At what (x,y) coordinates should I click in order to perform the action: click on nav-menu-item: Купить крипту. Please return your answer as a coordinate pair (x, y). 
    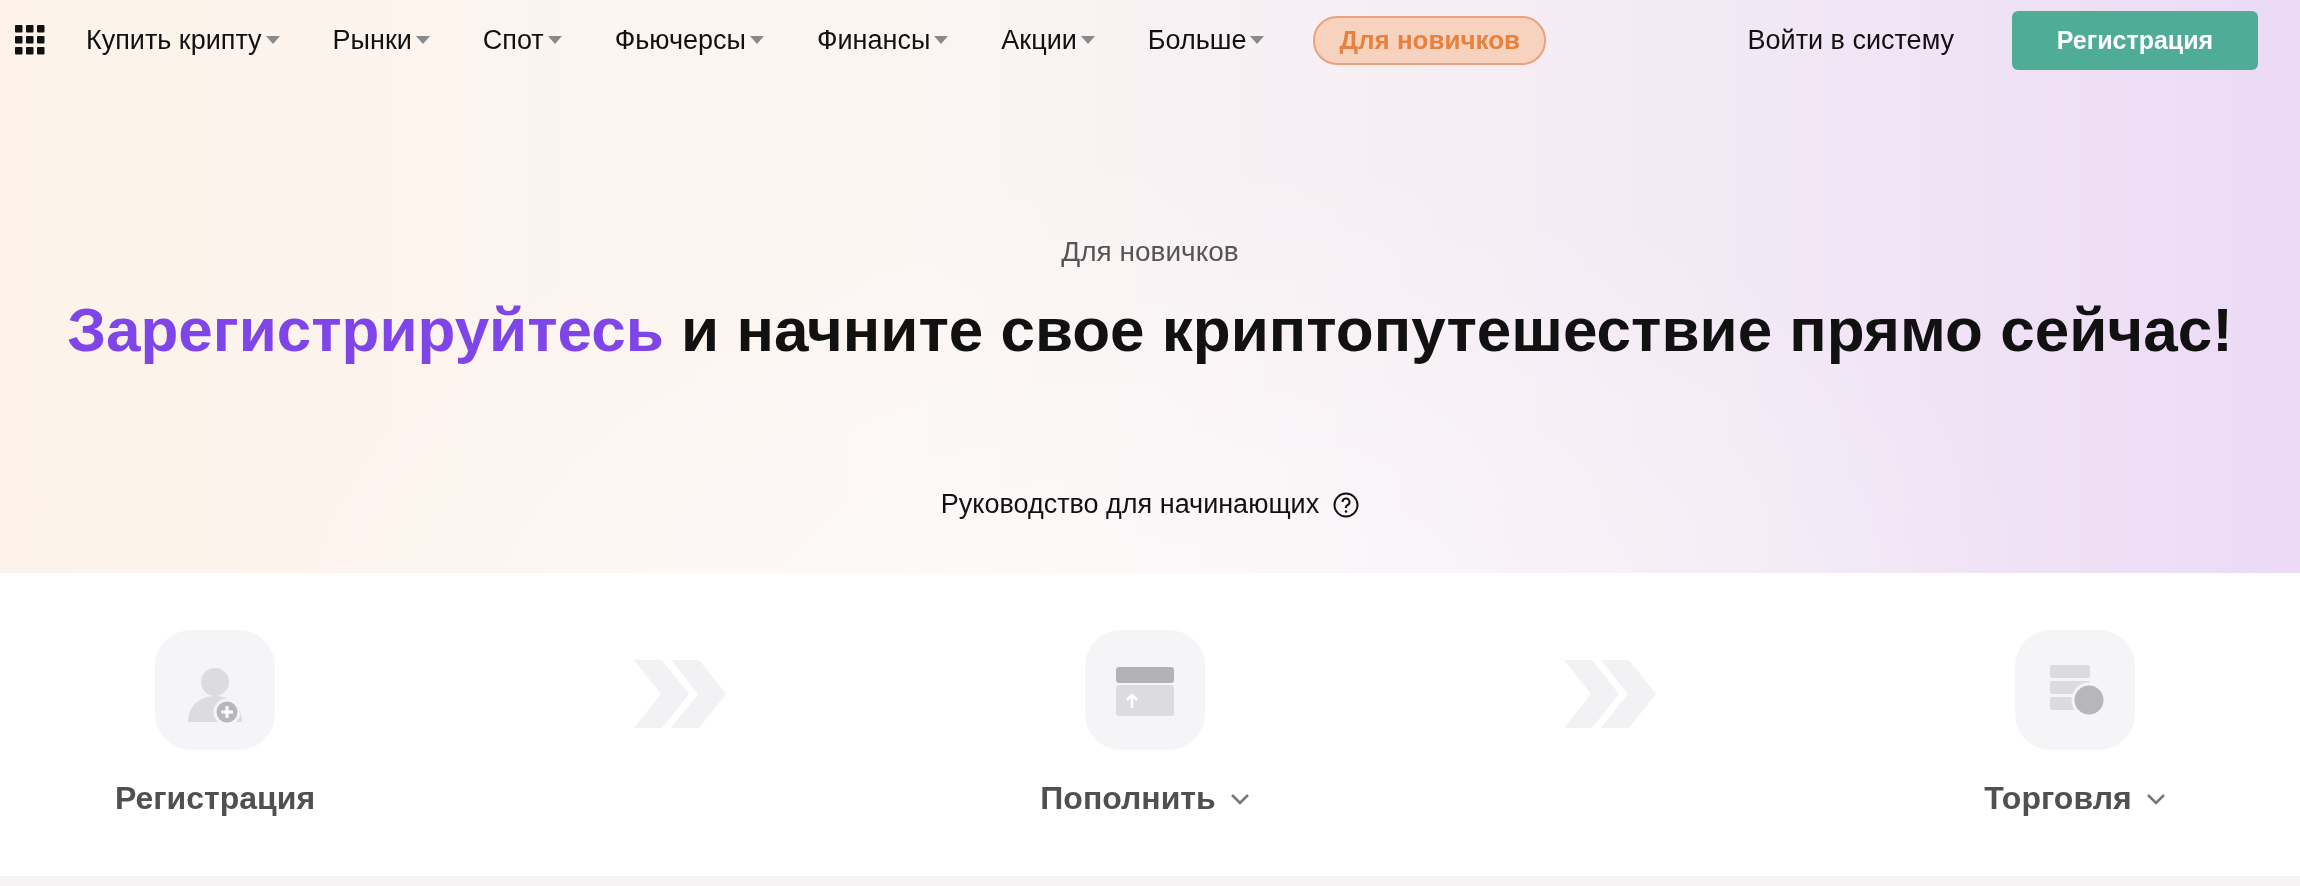
    Looking at the image, I should click on (183, 40).